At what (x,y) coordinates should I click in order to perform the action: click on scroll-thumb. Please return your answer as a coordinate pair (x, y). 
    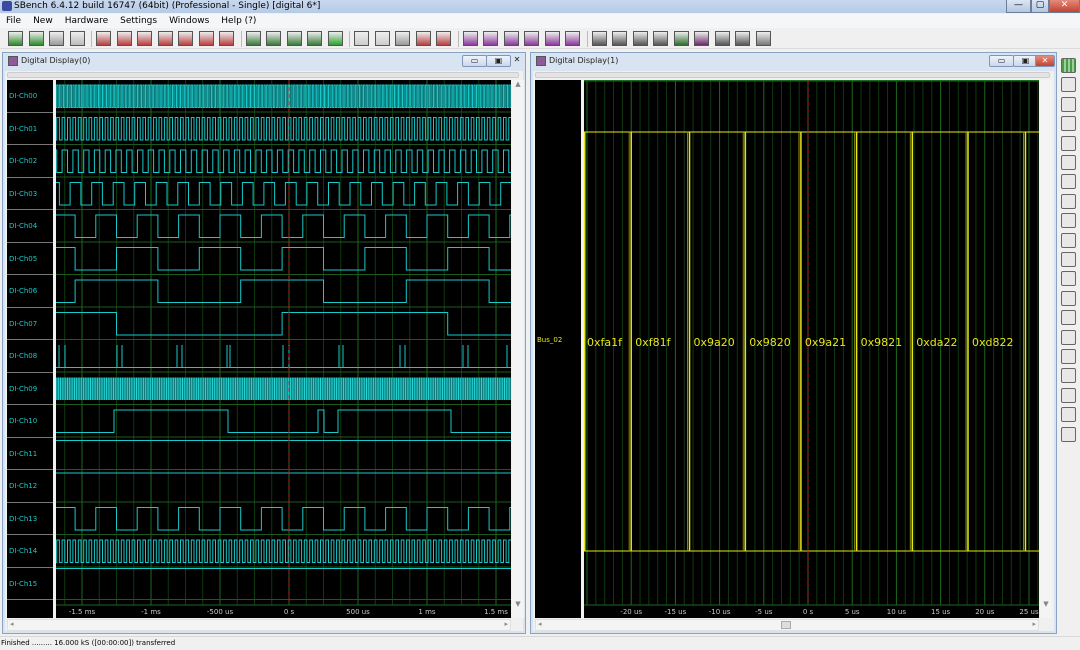
    Looking at the image, I should click on (786, 625).